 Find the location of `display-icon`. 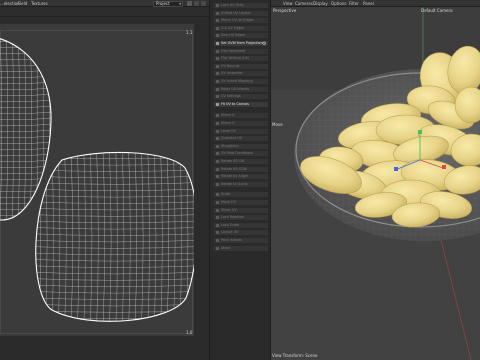

display-icon is located at coordinates (196, 3).